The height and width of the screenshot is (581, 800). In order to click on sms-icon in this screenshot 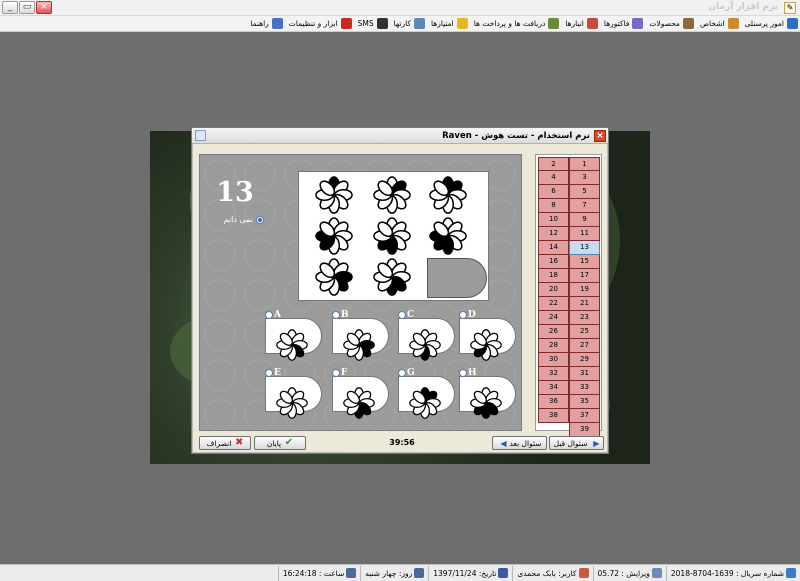, I will do `click(382, 23)`.